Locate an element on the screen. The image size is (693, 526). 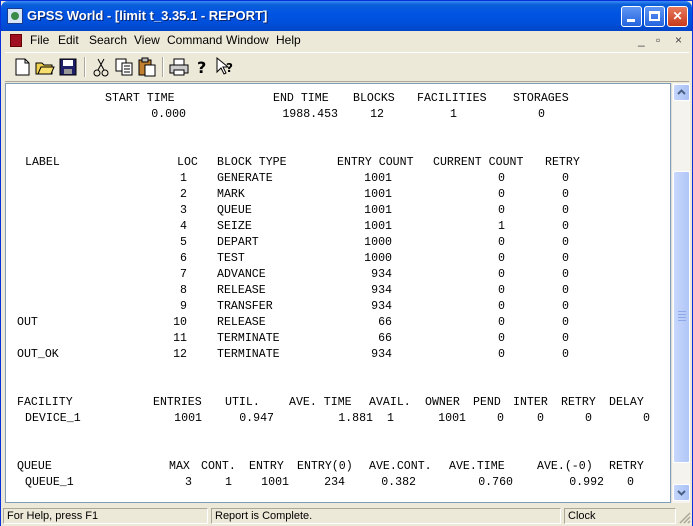
facilities-header: FACILITIES is located at coordinates (452, 98).